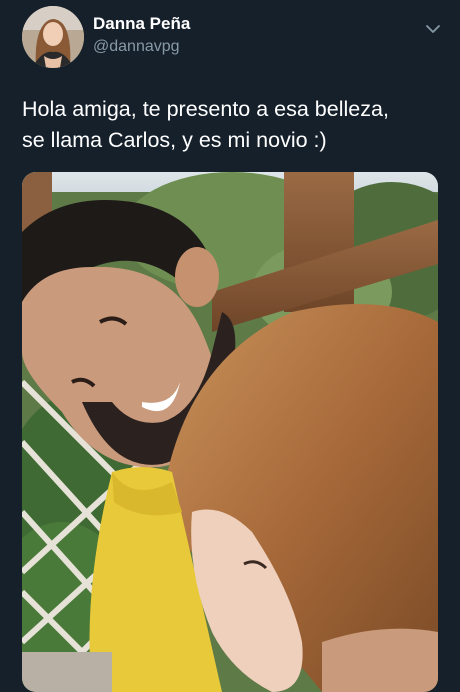  I want to click on author-handle: @dannavpg, so click(136, 47).